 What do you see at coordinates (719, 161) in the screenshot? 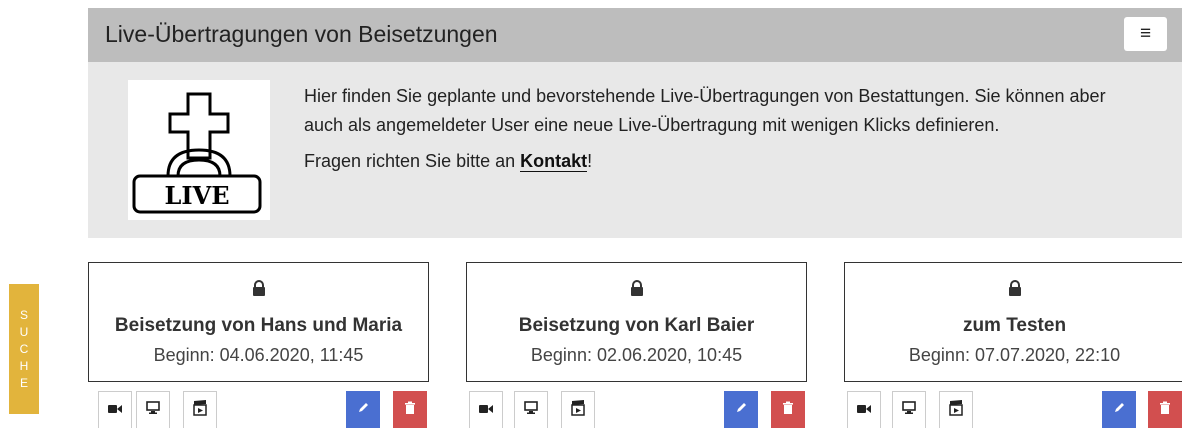
I see `contact-line: Fragen richten Sie bitte an Kontakt!` at bounding box center [719, 161].